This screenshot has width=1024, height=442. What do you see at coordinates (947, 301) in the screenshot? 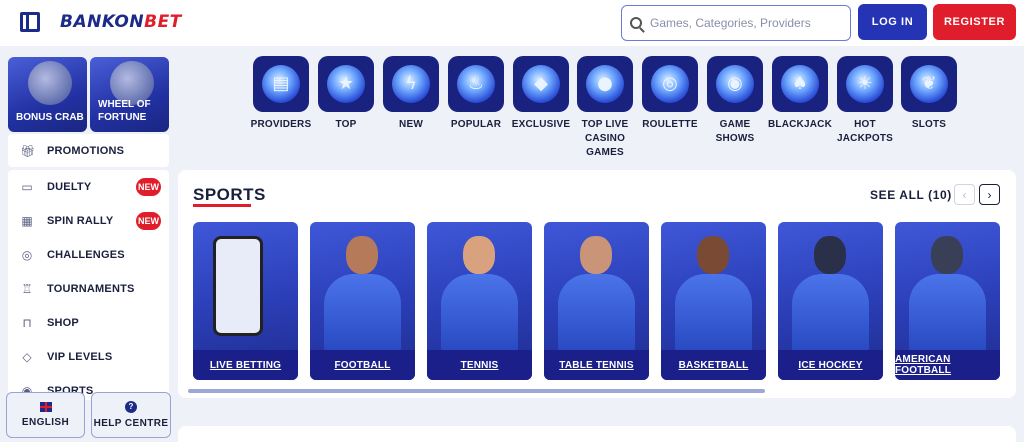
I see `sport-card-american-football: AMERICAN FOOTBALL` at bounding box center [947, 301].